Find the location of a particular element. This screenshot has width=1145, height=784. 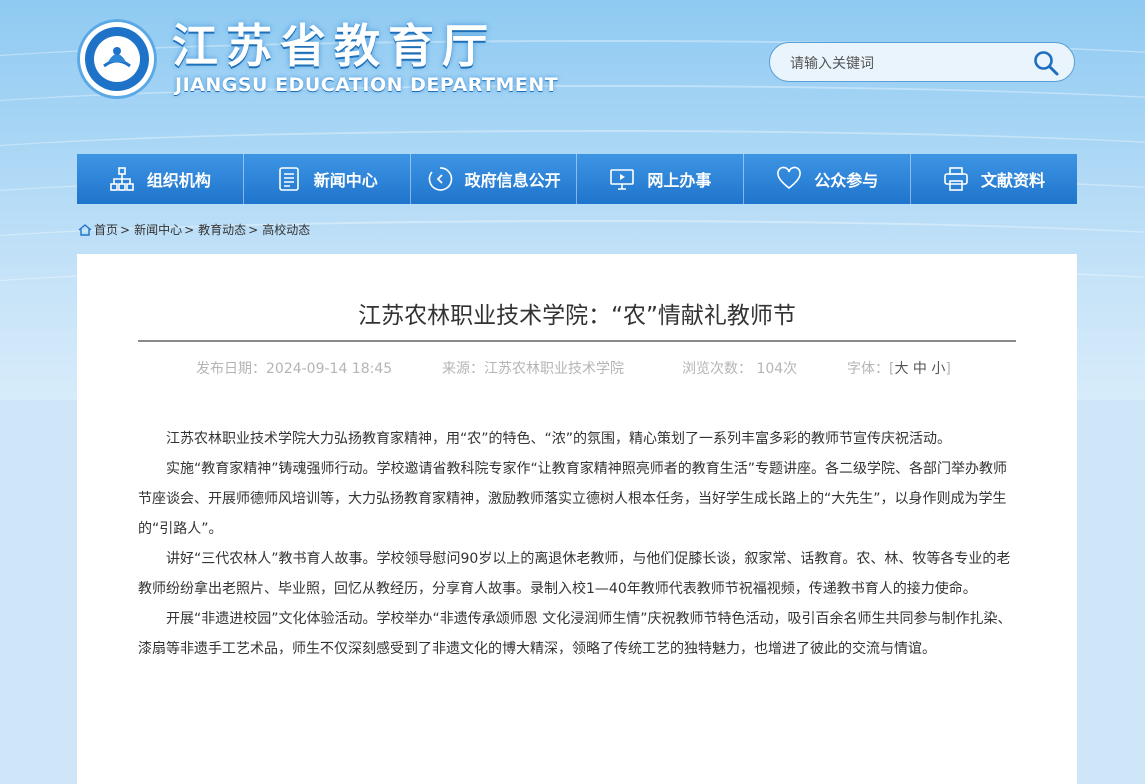

home-icon is located at coordinates (85, 229).